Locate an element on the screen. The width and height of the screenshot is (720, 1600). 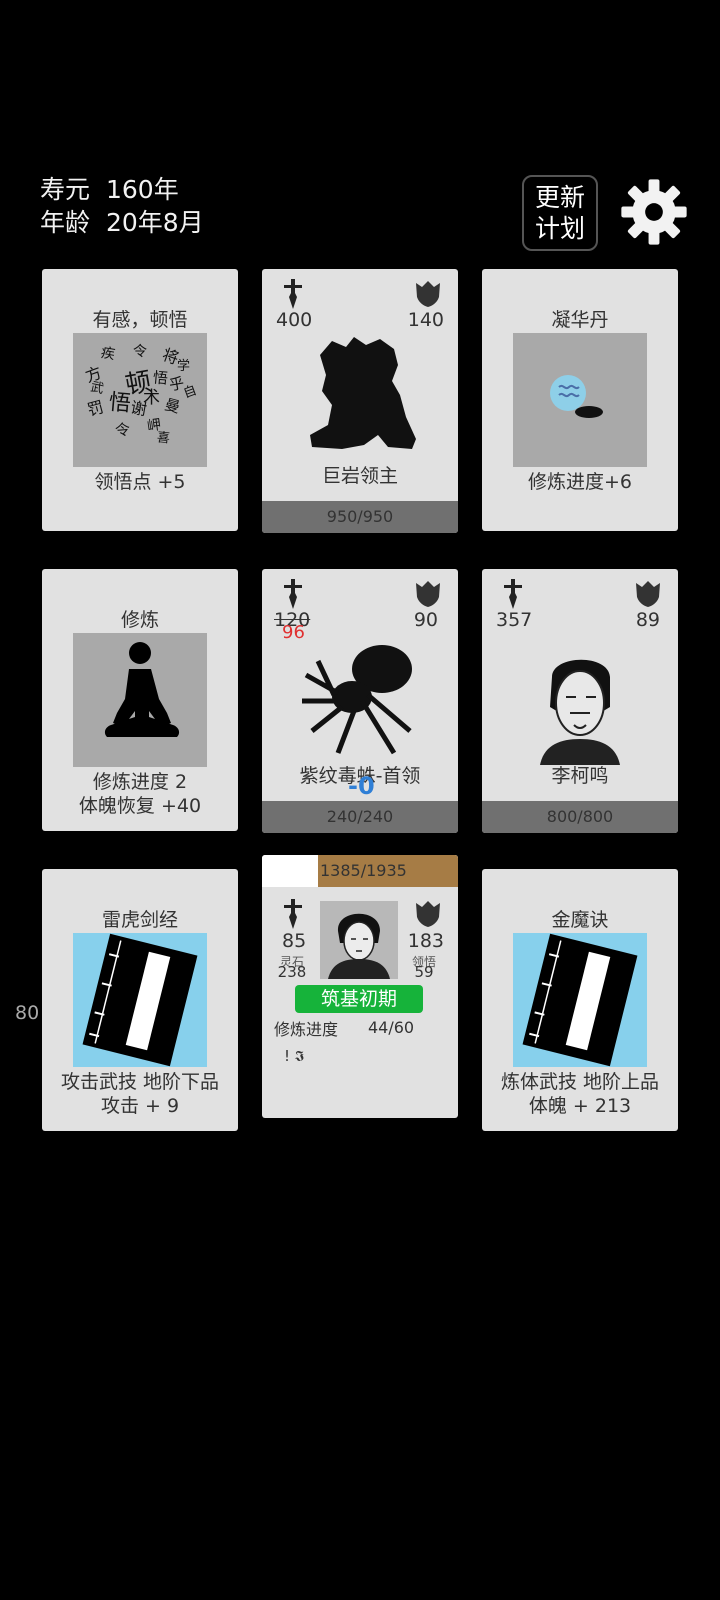
hp-bar: 240/240 is located at coordinates (360, 817).